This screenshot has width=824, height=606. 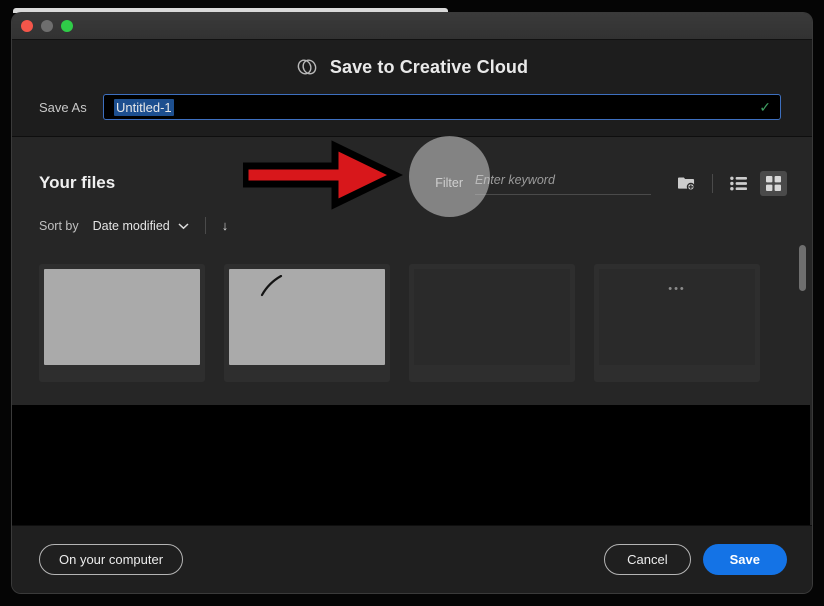 What do you see at coordinates (67, 26) in the screenshot?
I see `maximize-window-button` at bounding box center [67, 26].